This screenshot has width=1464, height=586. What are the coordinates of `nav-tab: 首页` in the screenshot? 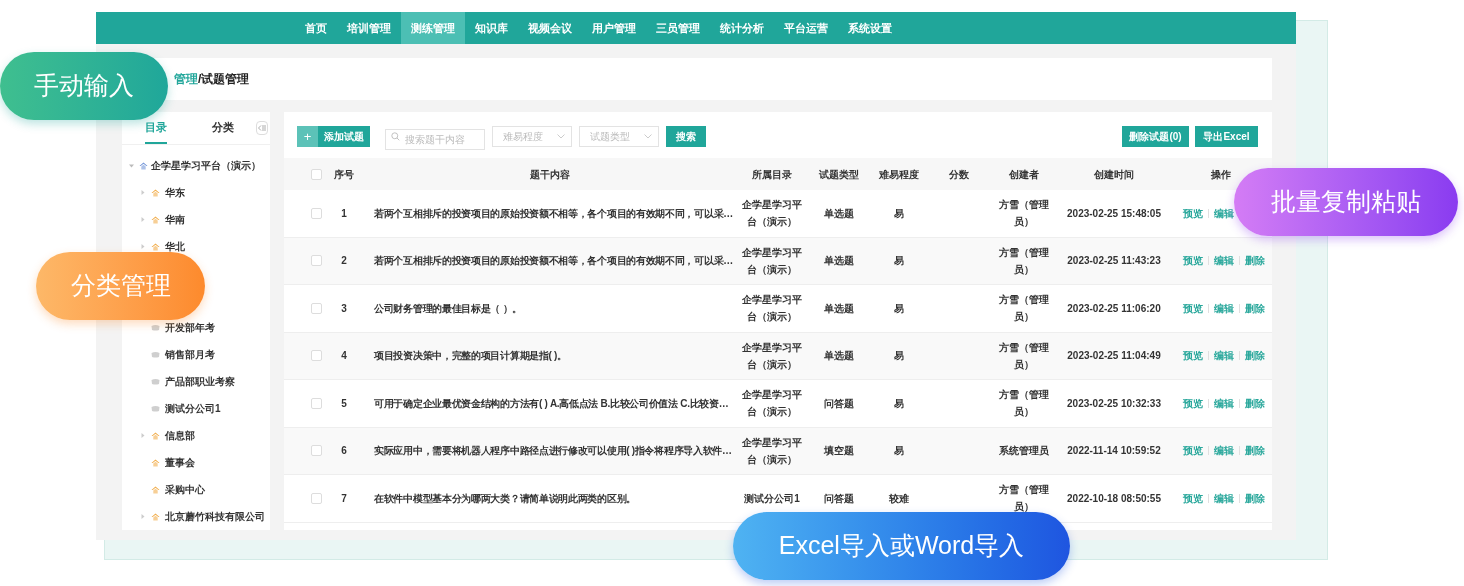 It's located at (316, 28).